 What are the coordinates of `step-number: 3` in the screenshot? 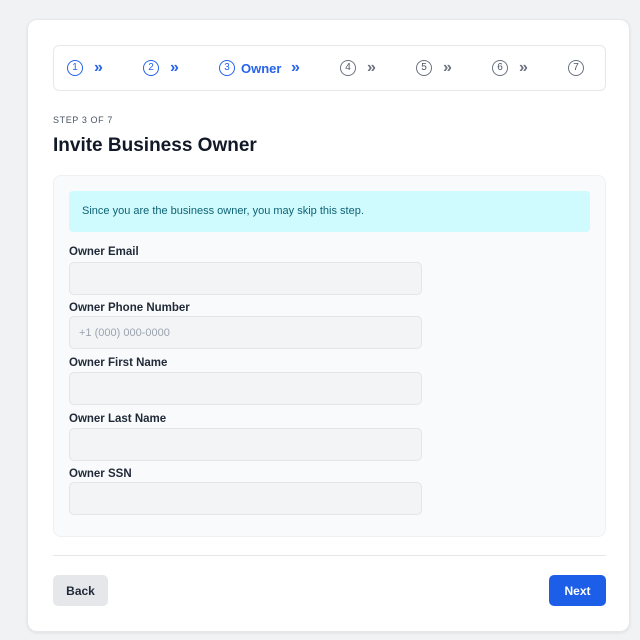 It's located at (227, 68).